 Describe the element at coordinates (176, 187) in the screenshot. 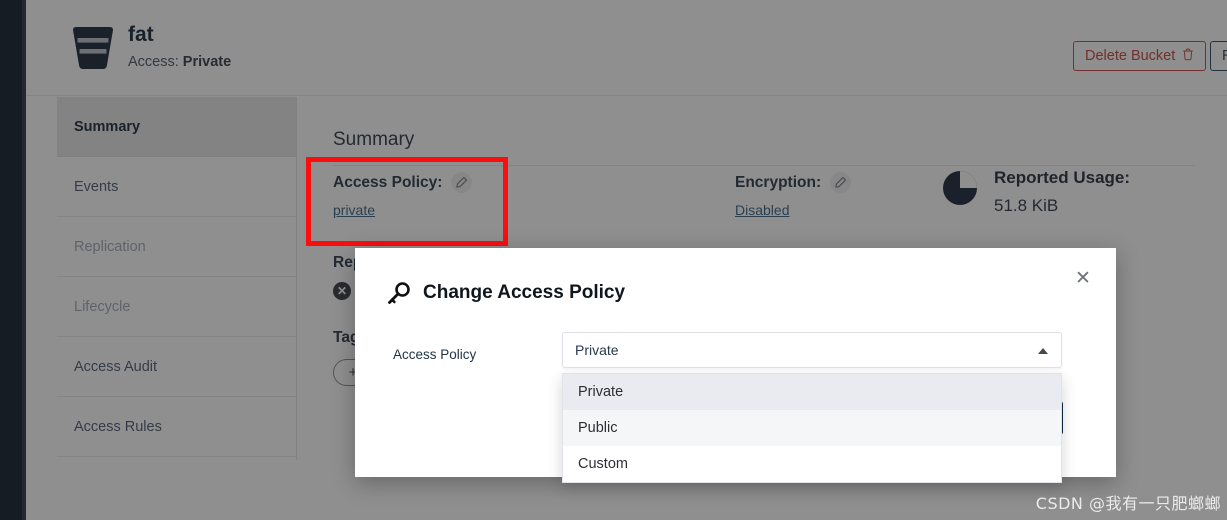

I see `sidebar-item-events: Events` at that location.